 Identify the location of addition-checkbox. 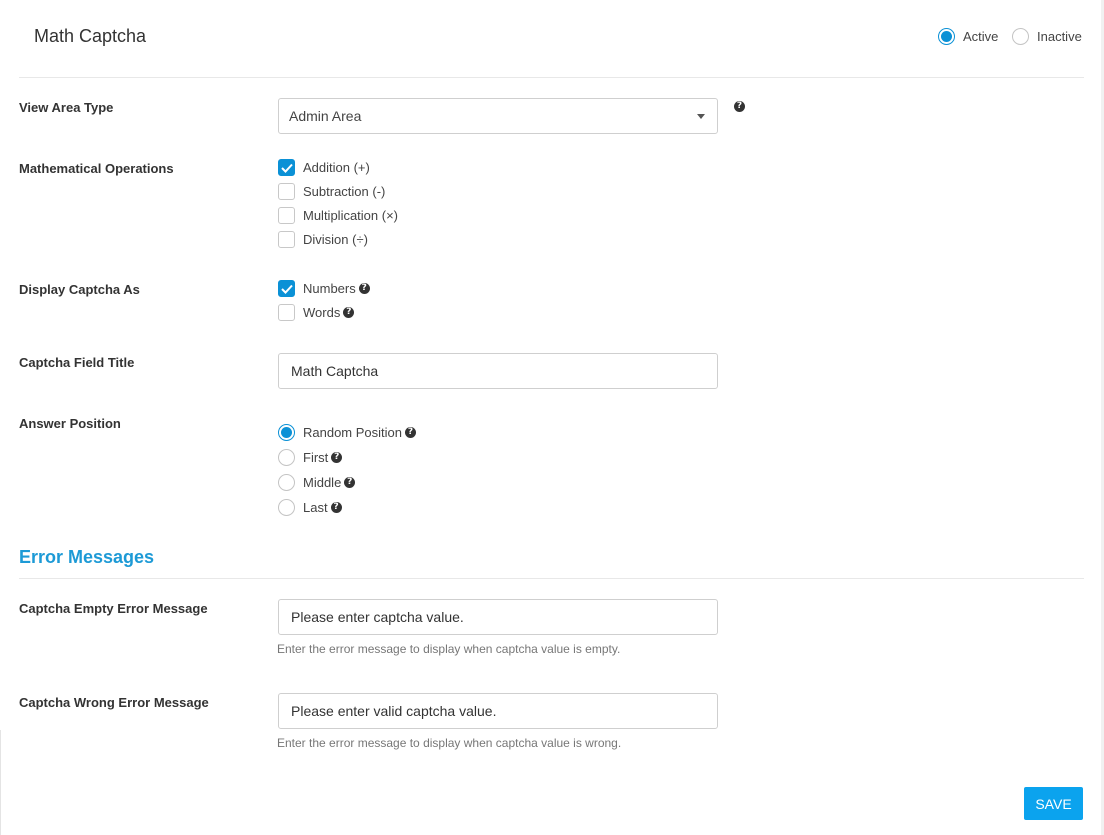
(286, 167).